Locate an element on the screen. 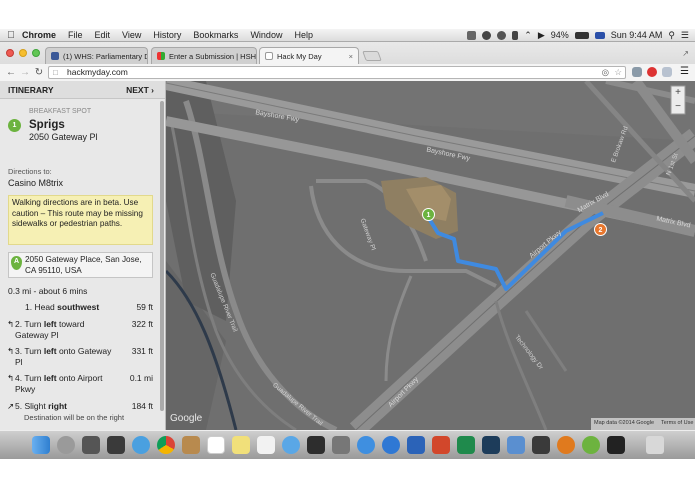 The height and width of the screenshot is (494, 695). notification-icon: ☰ is located at coordinates (685, 35).